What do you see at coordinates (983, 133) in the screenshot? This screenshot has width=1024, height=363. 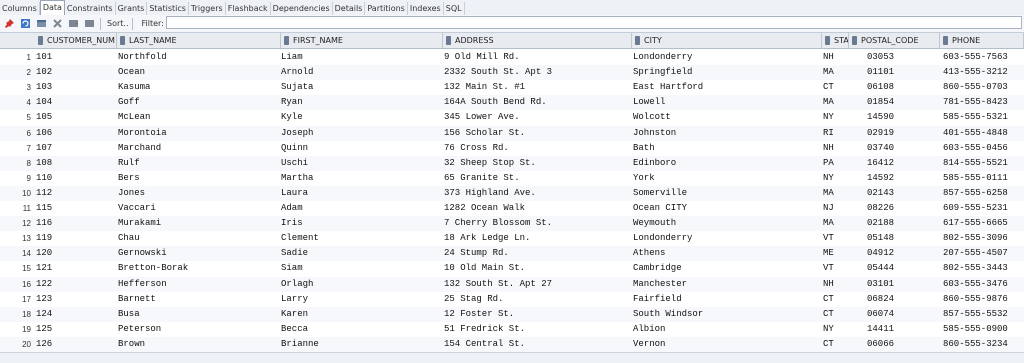 I see `phone-cell: 401-555-4848` at bounding box center [983, 133].